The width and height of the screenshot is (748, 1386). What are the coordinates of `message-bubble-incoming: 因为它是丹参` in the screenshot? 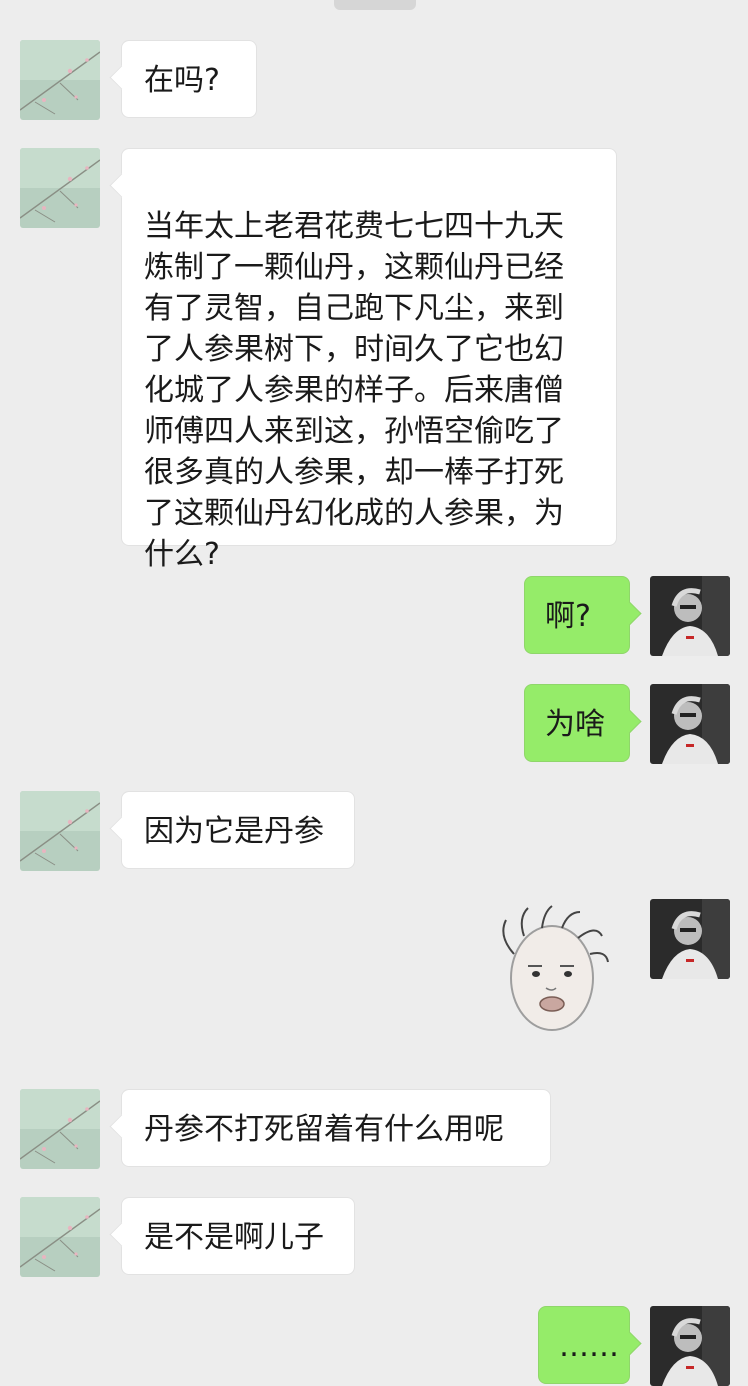 It's located at (238, 830).